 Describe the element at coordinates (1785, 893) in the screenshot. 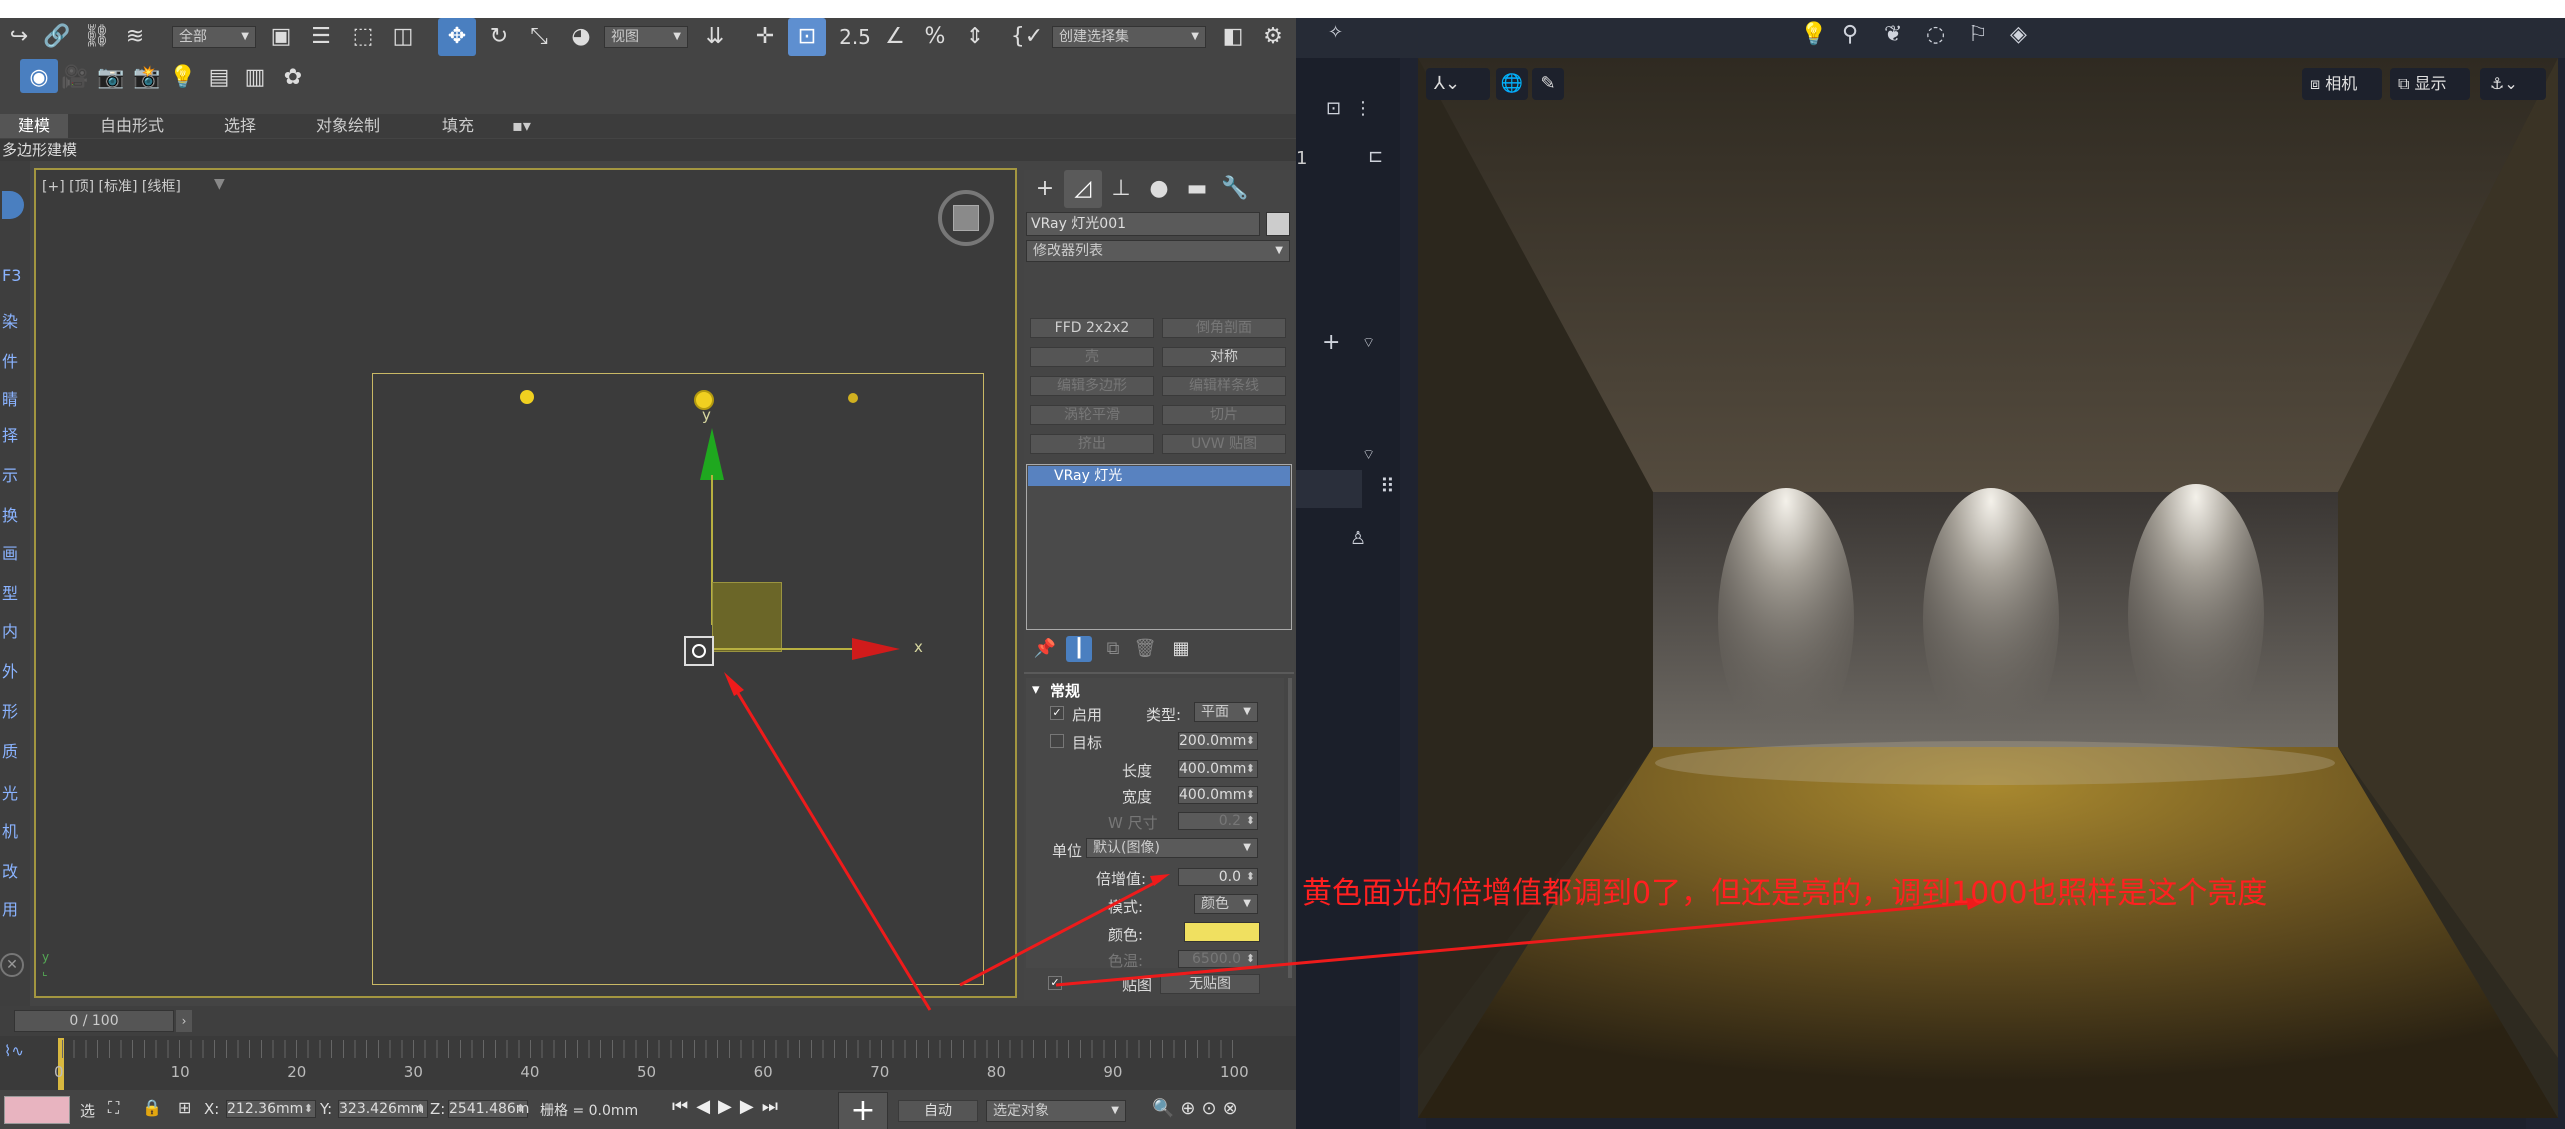

I see `annotation-text: 黄色面光的倍增值都调到0了，但还是亮的，调到1000也照样是这个亮度` at that location.